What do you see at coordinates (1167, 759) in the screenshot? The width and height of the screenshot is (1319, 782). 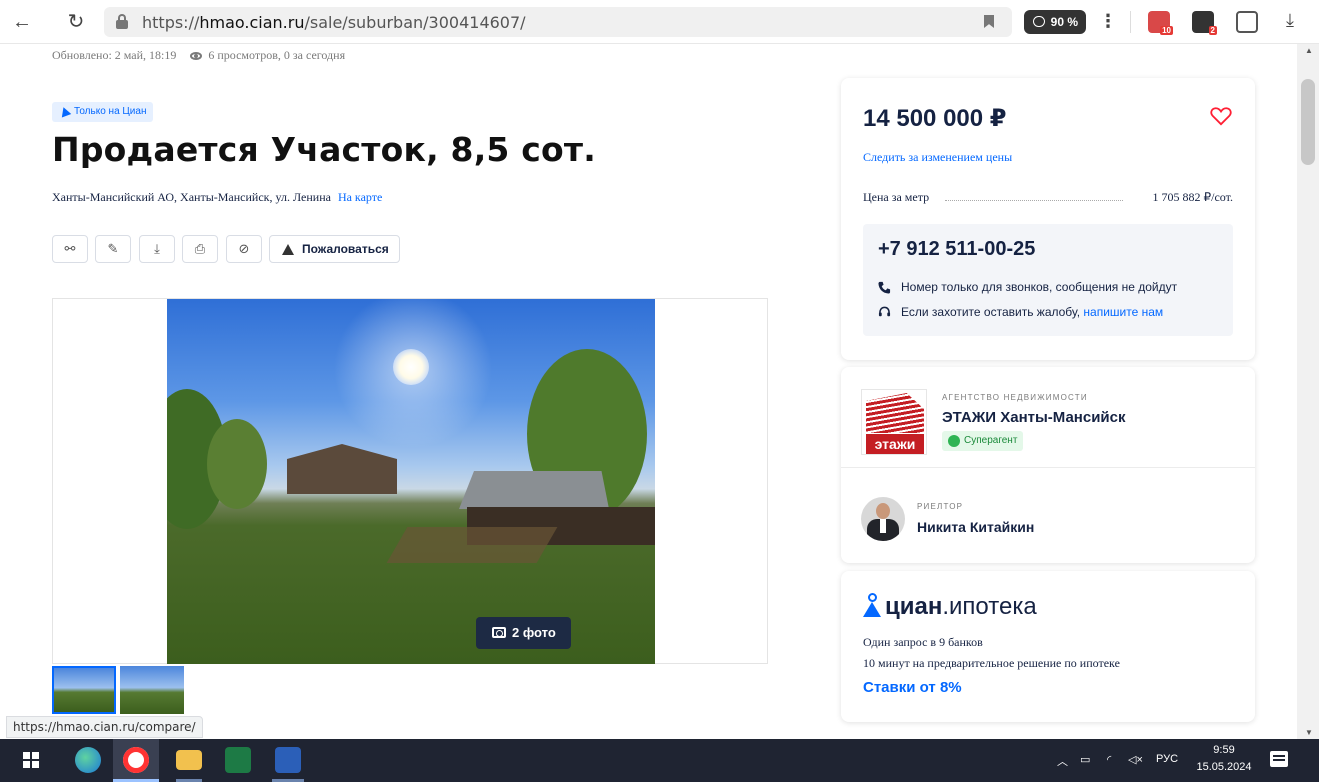 I see `language-indicator: РУС` at bounding box center [1167, 759].